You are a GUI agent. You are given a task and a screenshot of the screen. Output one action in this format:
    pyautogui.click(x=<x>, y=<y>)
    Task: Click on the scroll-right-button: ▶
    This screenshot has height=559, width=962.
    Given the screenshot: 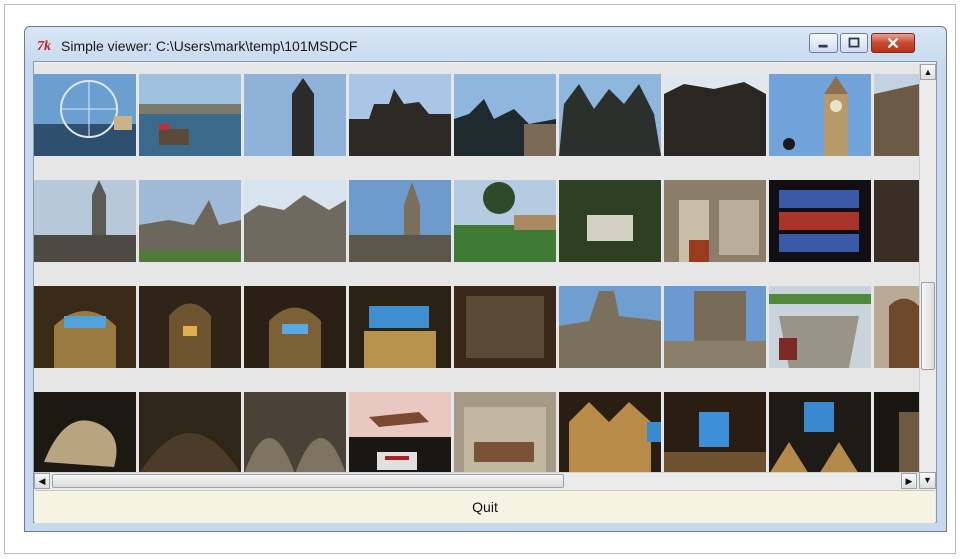 What is the action you would take?
    pyautogui.click(x=909, y=481)
    